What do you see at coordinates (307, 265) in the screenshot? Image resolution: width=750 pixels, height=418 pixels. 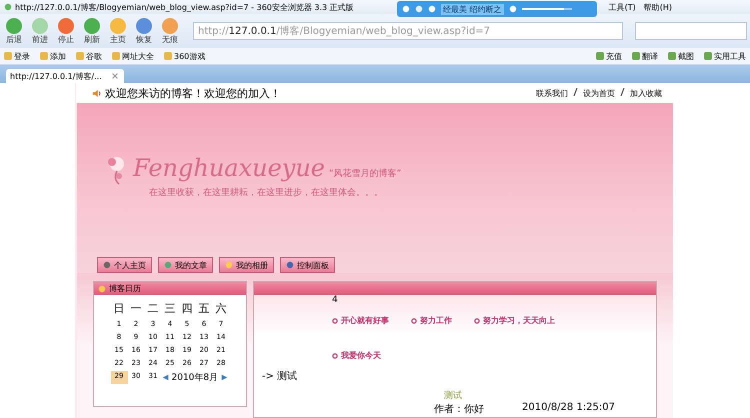 I see `nav-tab: 控制面板` at bounding box center [307, 265].